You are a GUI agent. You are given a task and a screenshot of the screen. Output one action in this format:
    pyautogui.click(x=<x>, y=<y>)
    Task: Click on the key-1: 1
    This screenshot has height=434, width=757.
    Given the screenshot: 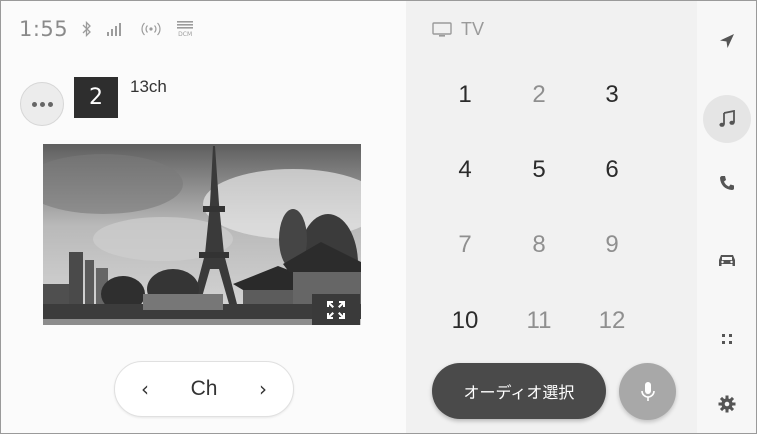 What is the action you would take?
    pyautogui.click(x=465, y=95)
    